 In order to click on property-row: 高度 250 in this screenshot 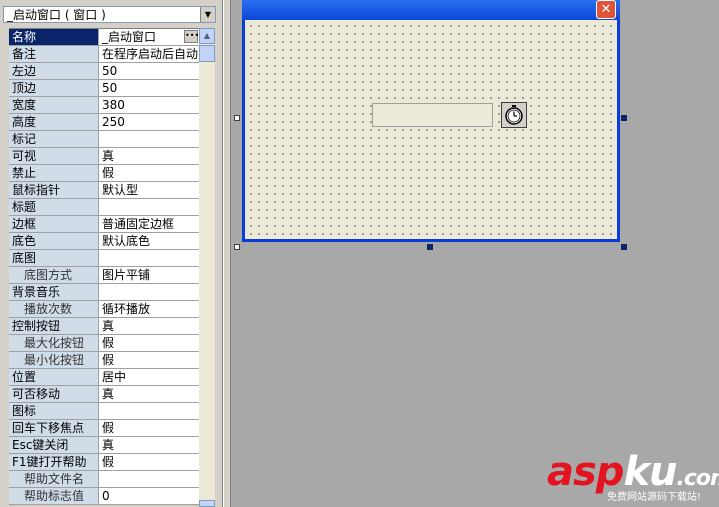, I will do `click(104, 122)`.